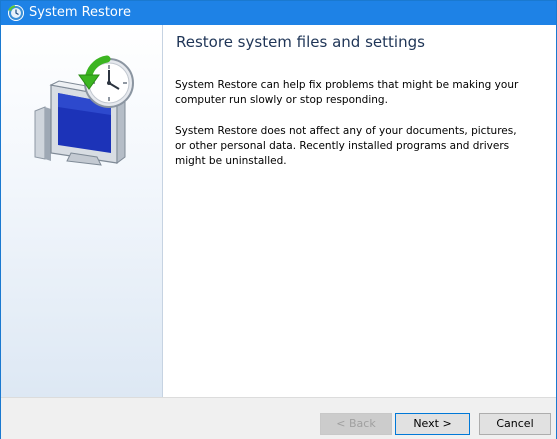 The width and height of the screenshot is (557, 439). Describe the element at coordinates (80, 12) in the screenshot. I see `window-title: System Restore` at that location.